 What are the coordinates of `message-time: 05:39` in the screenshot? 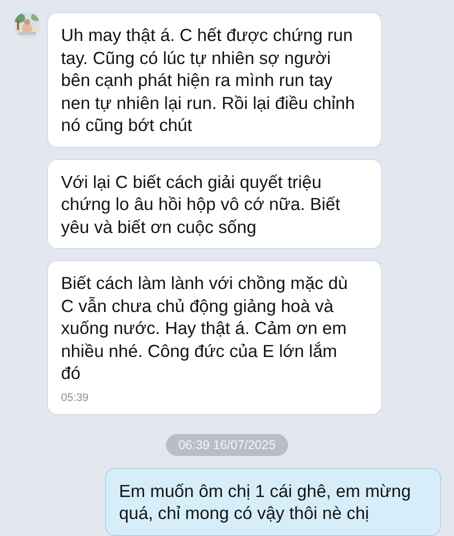 It's located at (75, 398).